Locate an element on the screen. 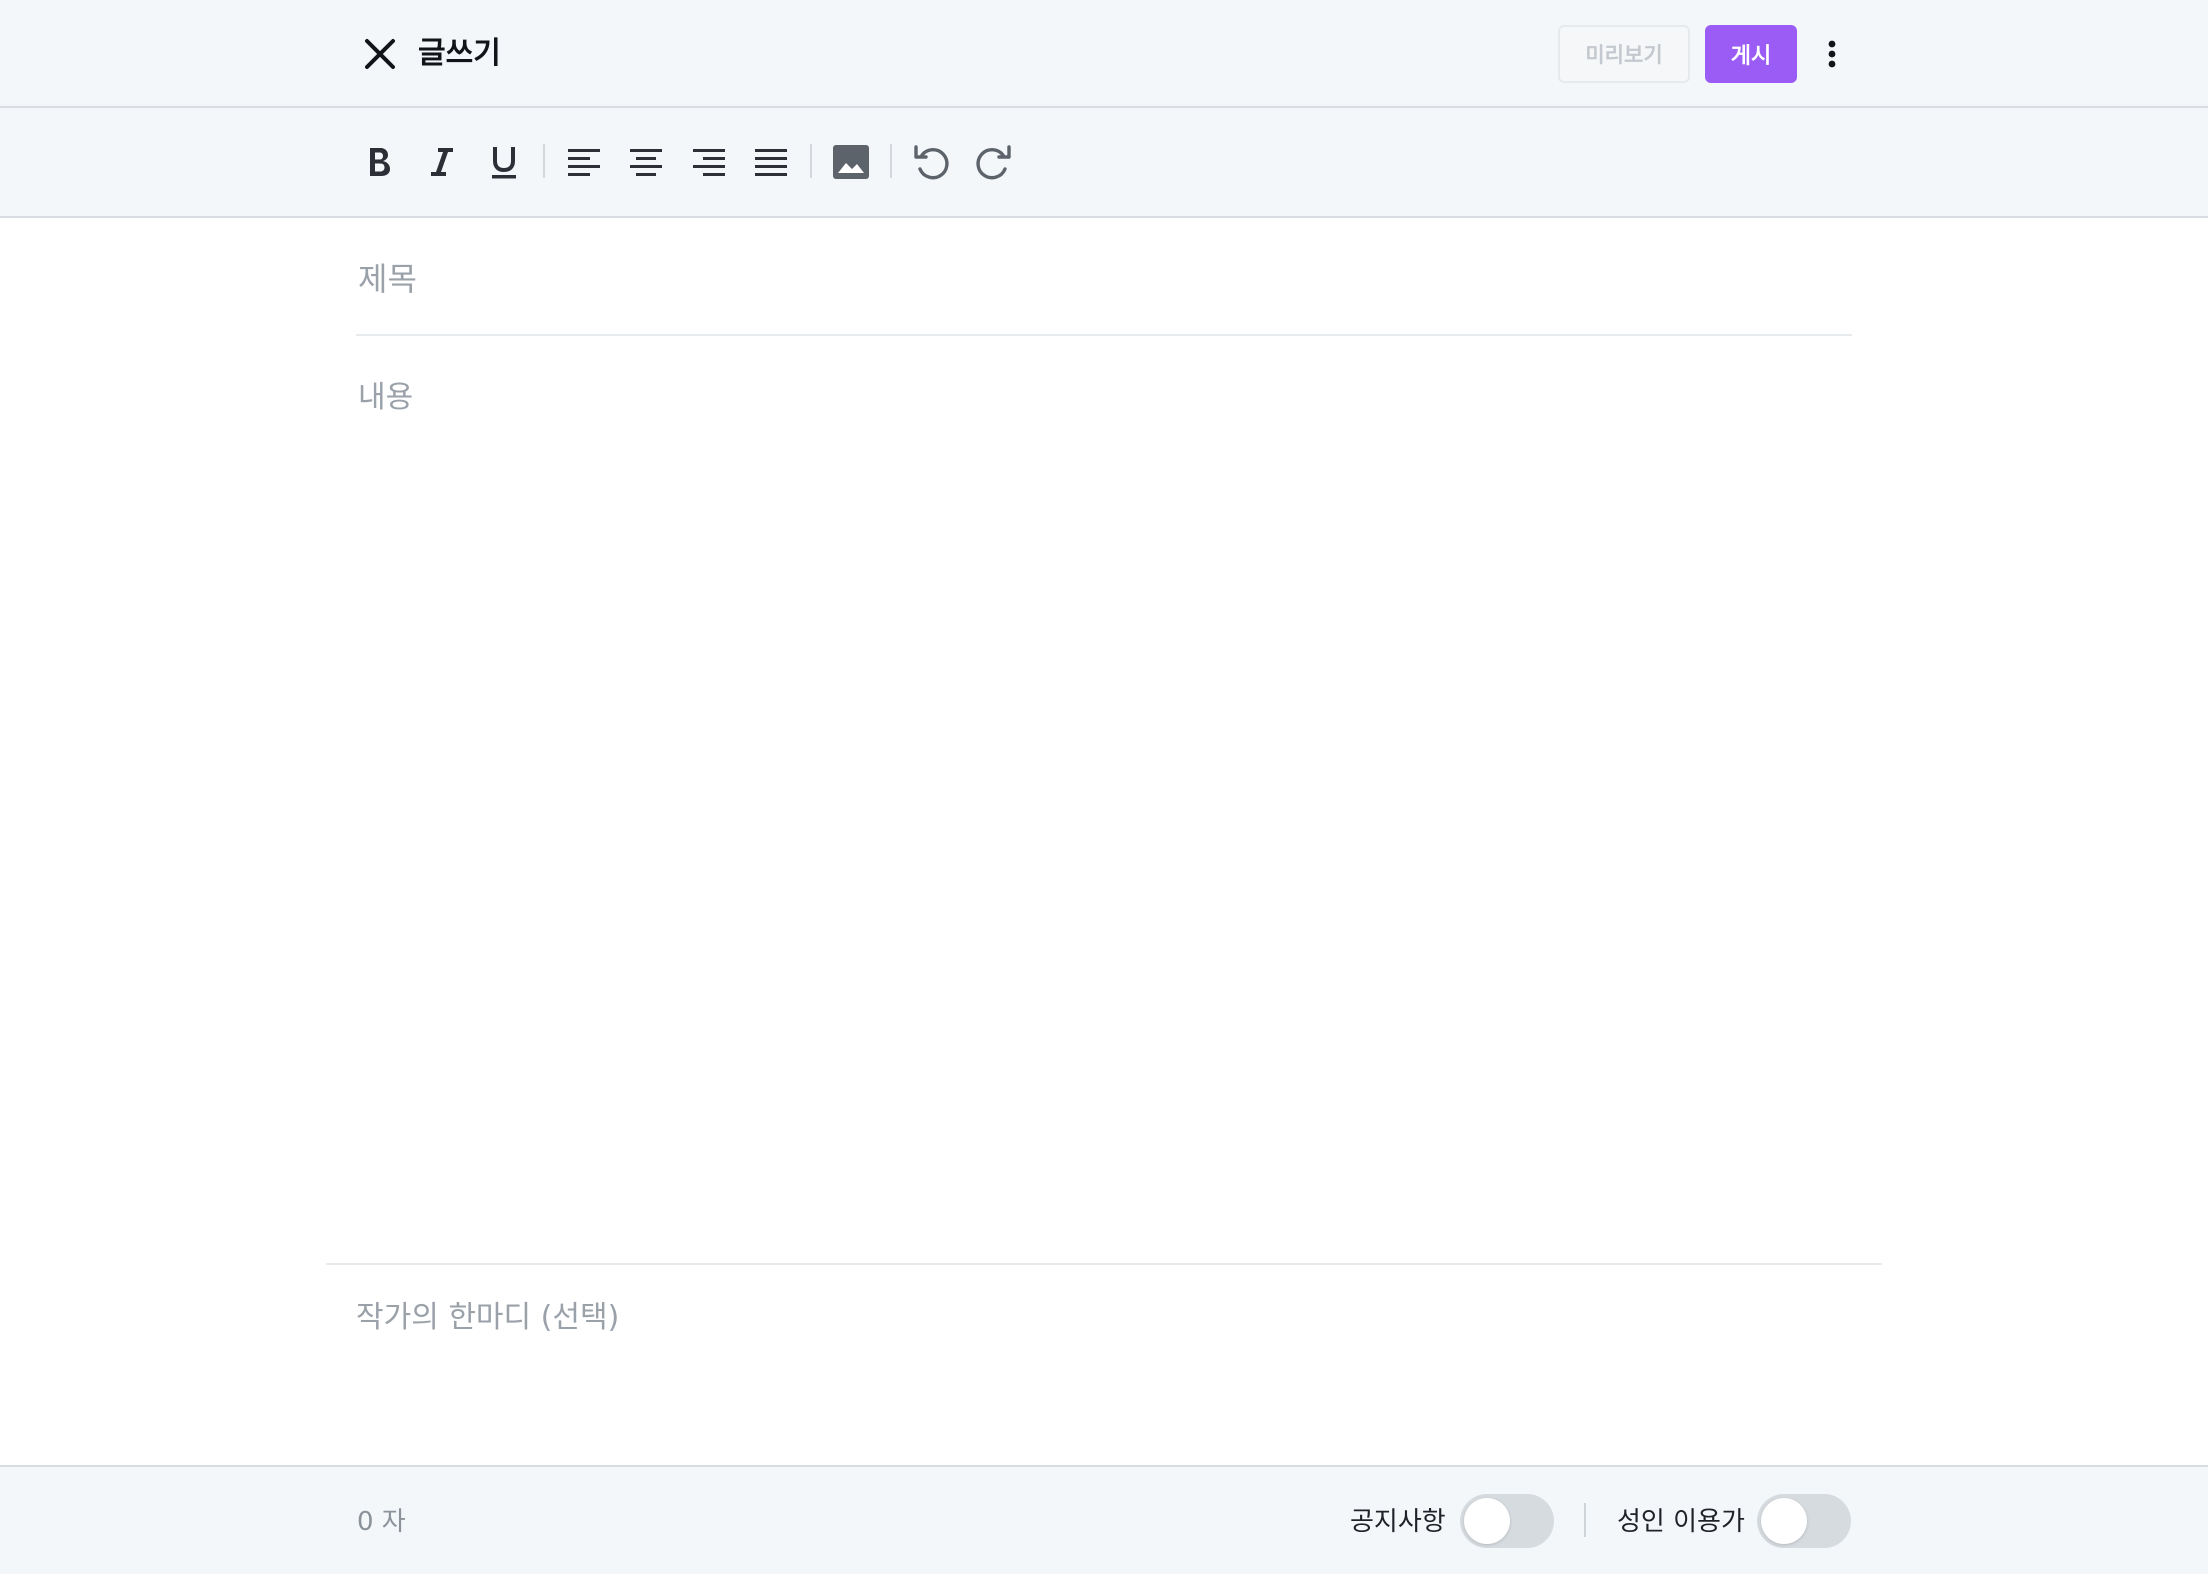 This screenshot has height=1574, width=2208. adult-label: 성인 이용가 is located at coordinates (1681, 1522).